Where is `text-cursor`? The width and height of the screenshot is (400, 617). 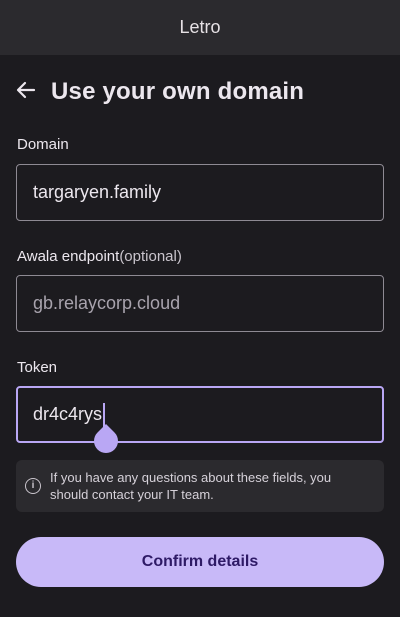 text-cursor is located at coordinates (104, 414).